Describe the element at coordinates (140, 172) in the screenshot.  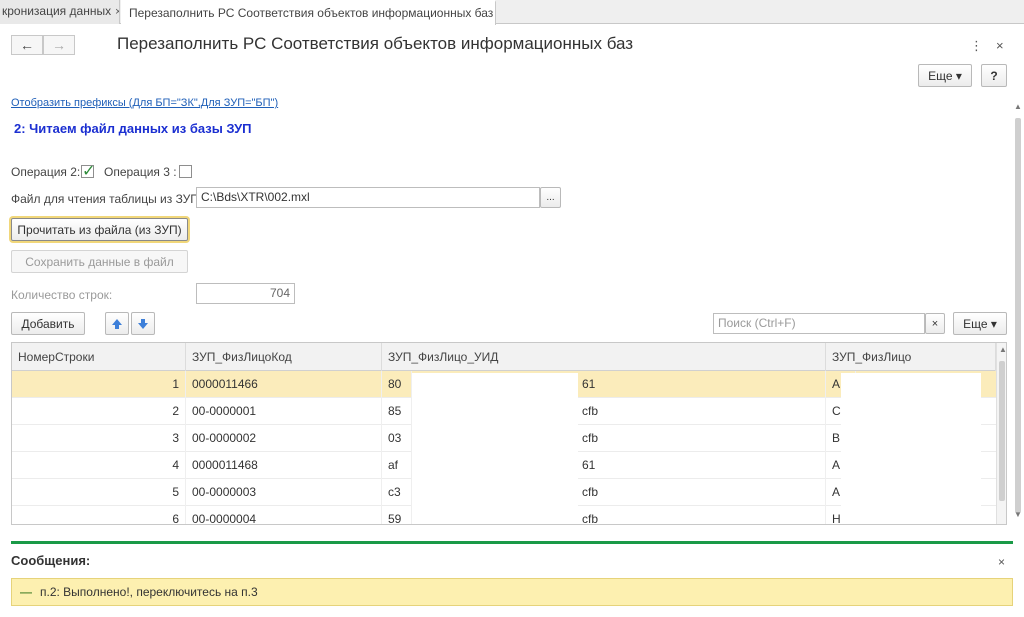
I see `op3-label: Операция 3 :` at that location.